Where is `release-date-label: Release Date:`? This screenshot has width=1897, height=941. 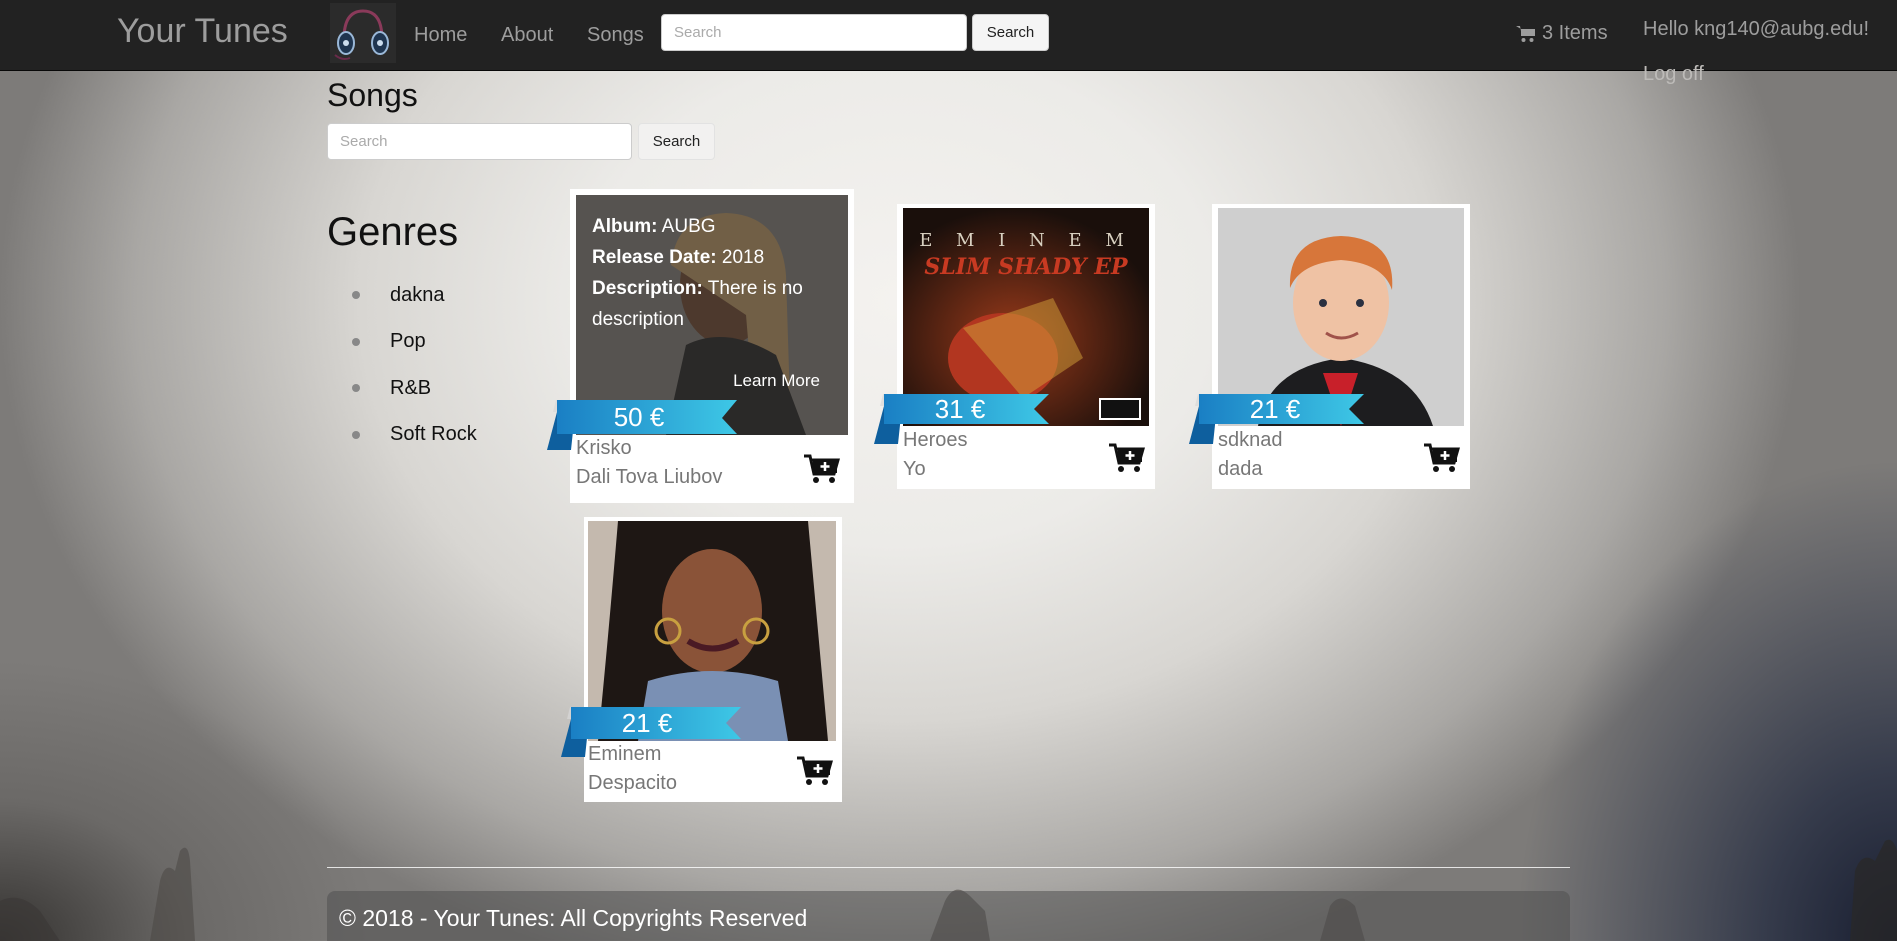 release-date-label: Release Date: is located at coordinates (654, 257).